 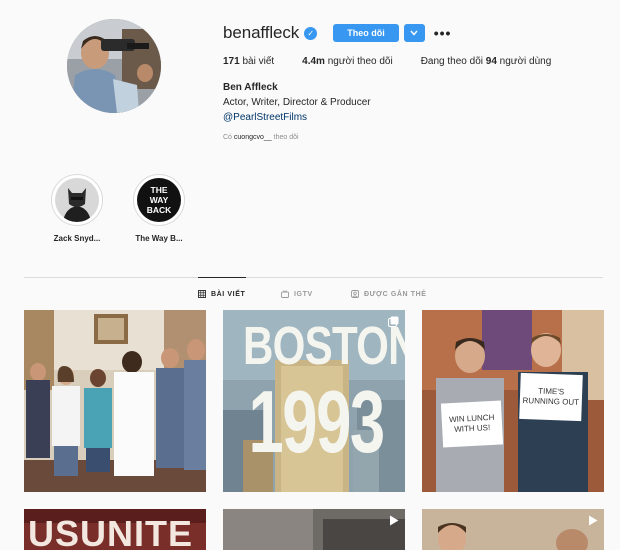 I want to click on avatar-photo, so click(x=114, y=66).